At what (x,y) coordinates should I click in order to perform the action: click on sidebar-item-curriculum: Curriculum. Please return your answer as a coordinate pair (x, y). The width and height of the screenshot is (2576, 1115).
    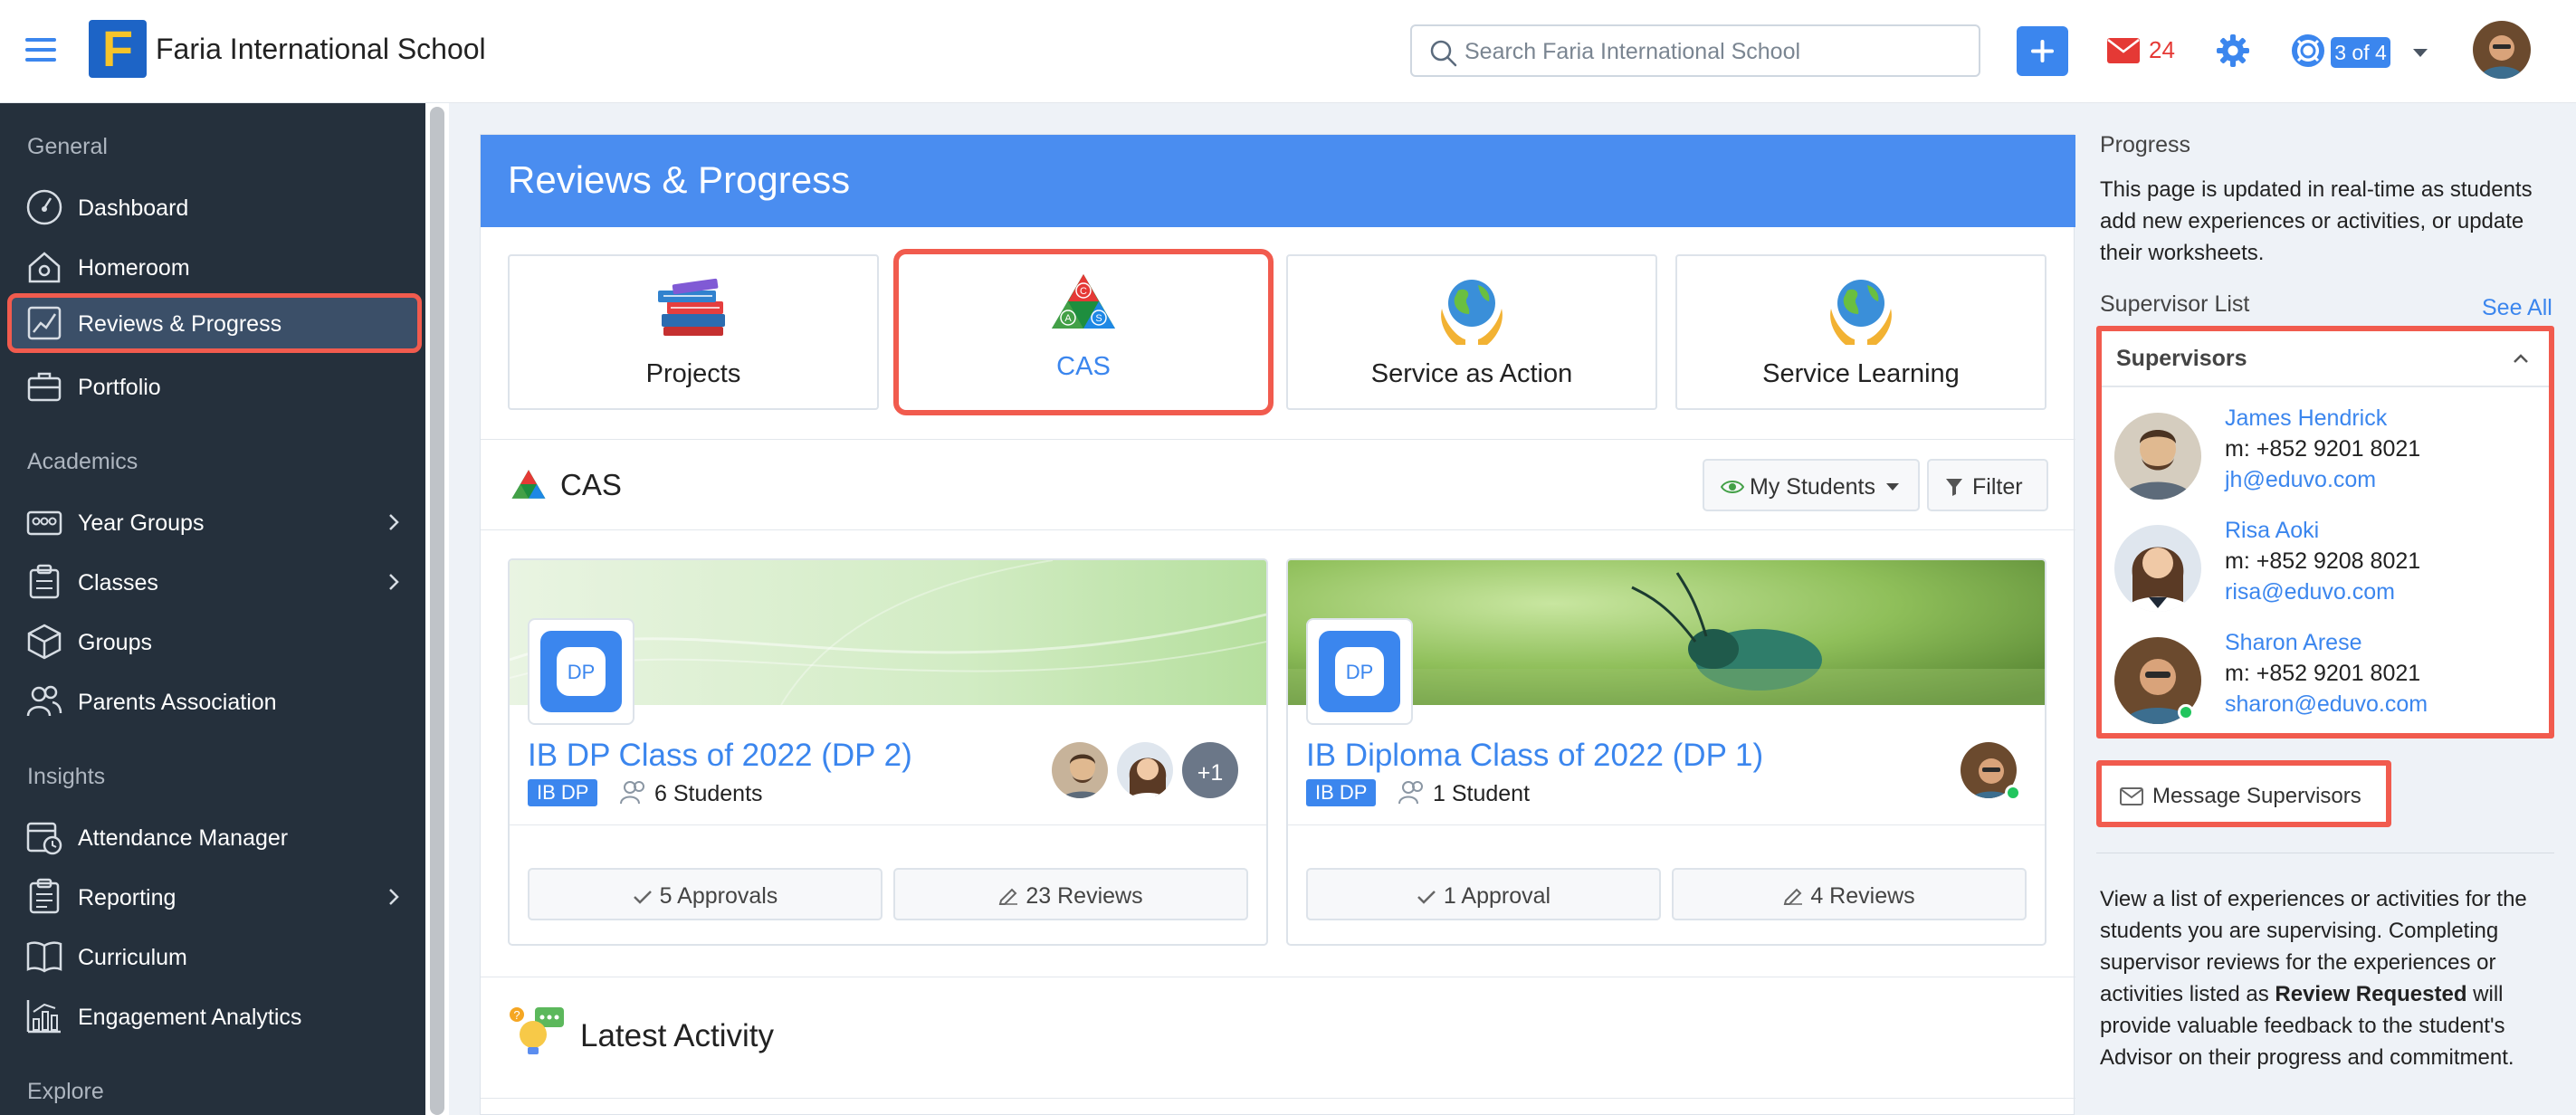
    Looking at the image, I should click on (214, 956).